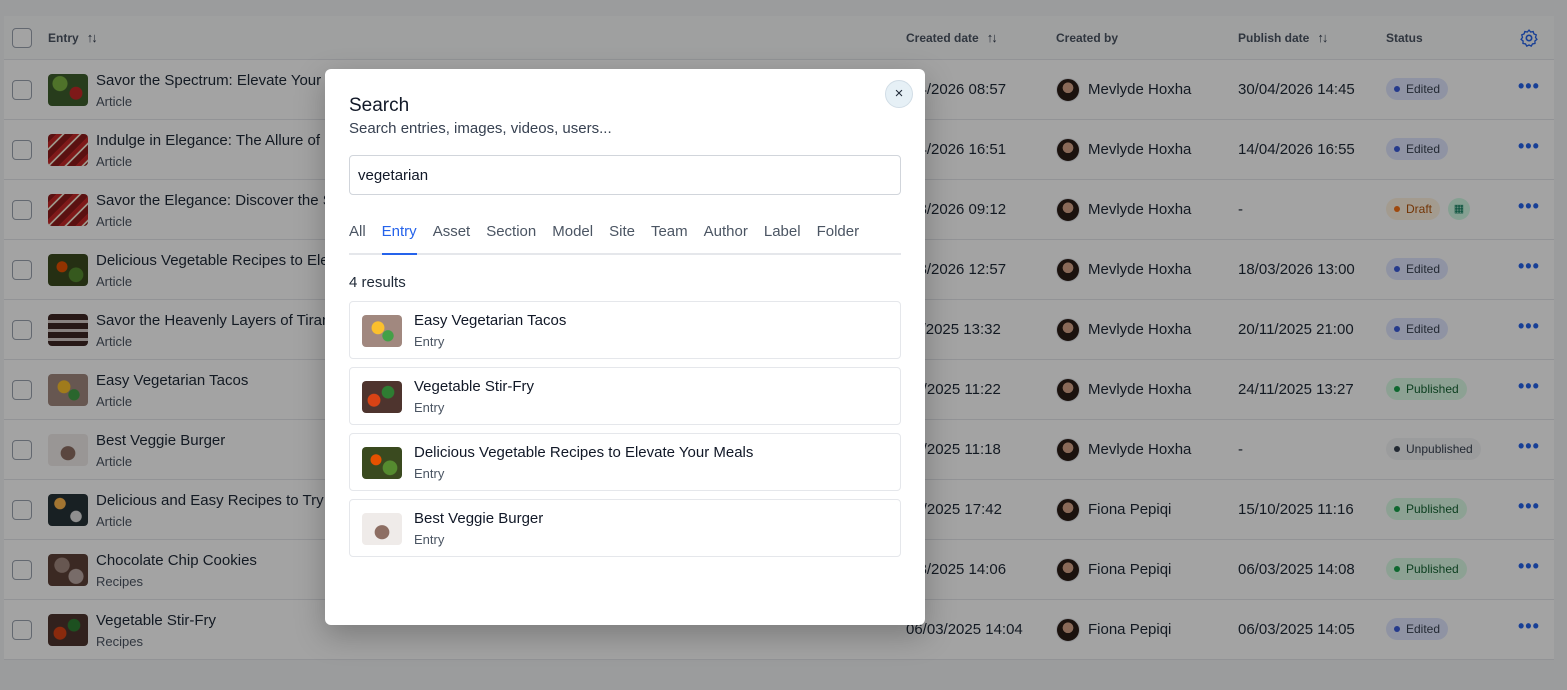 This screenshot has width=1567, height=690. I want to click on tab-label: Label, so click(782, 237).